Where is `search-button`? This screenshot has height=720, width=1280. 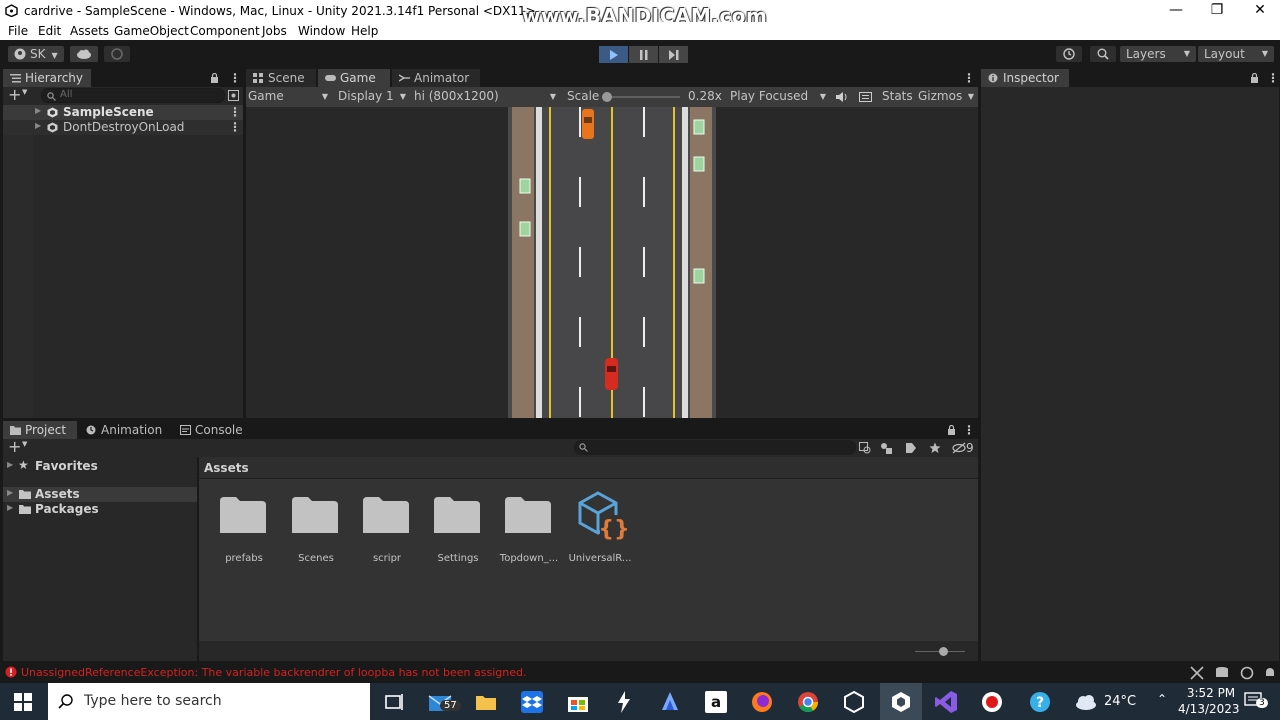
search-button is located at coordinates (1103, 54).